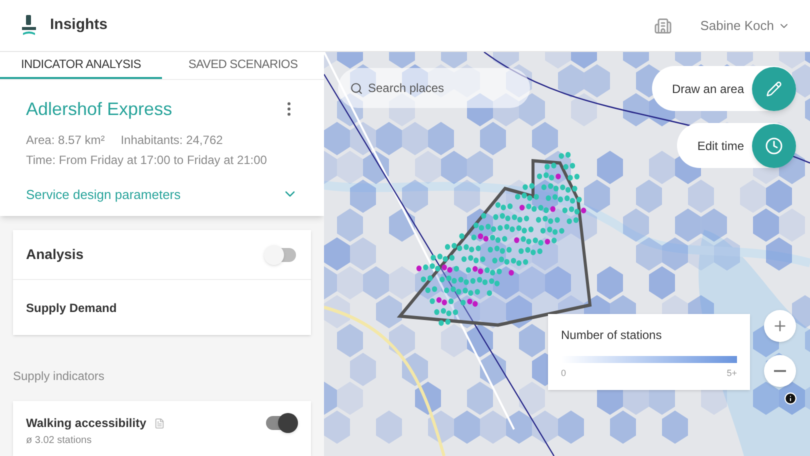  What do you see at coordinates (160, 423) in the screenshot?
I see `document-icon` at bounding box center [160, 423].